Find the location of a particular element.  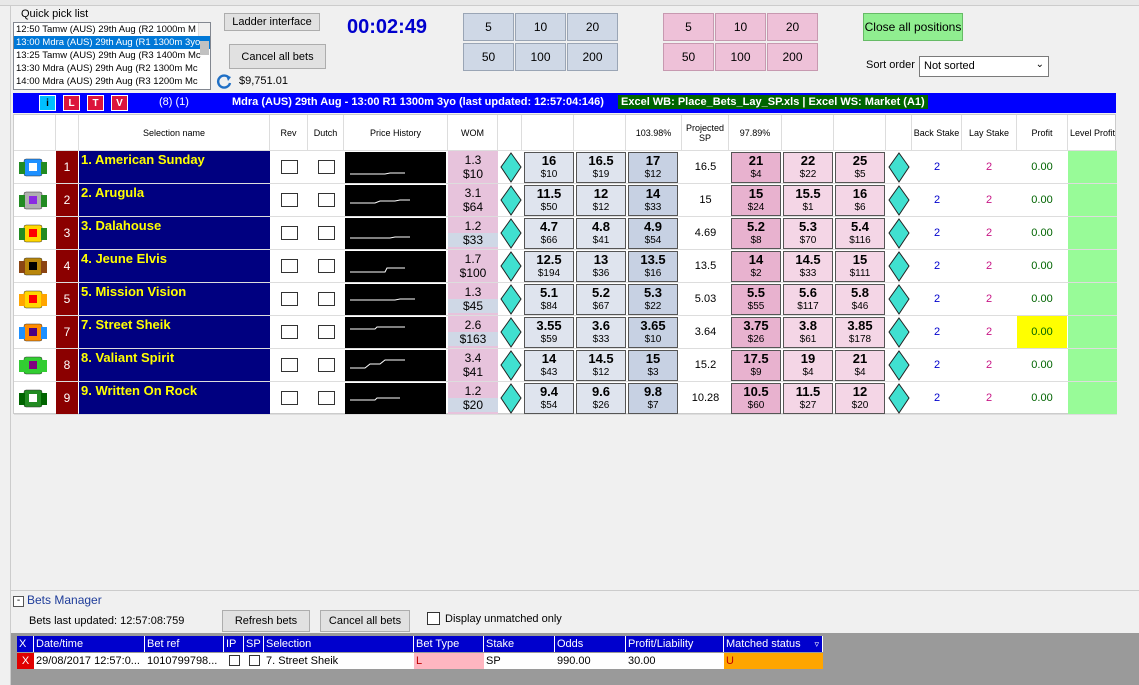

lay-price-cell: 14.5 $33 is located at coordinates (808, 266).